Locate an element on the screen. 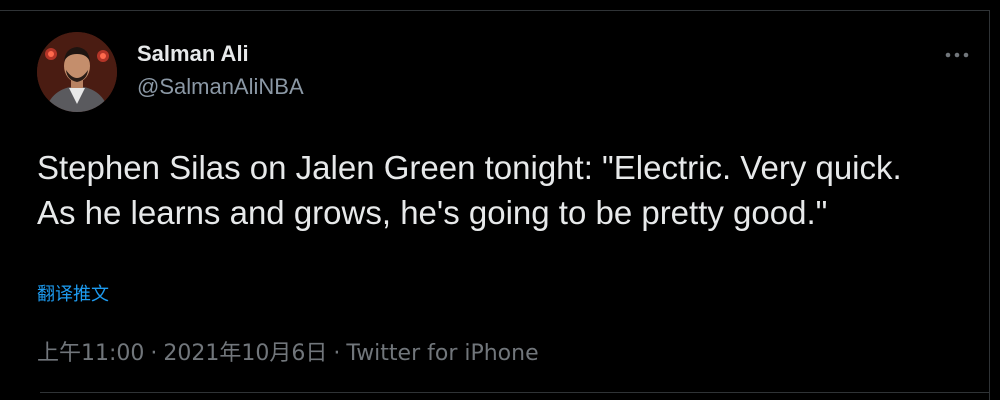 Image resolution: width=1000 pixels, height=400 pixels. author-info: Salman Ali @SalmanAliNBA is located at coordinates (220, 70).